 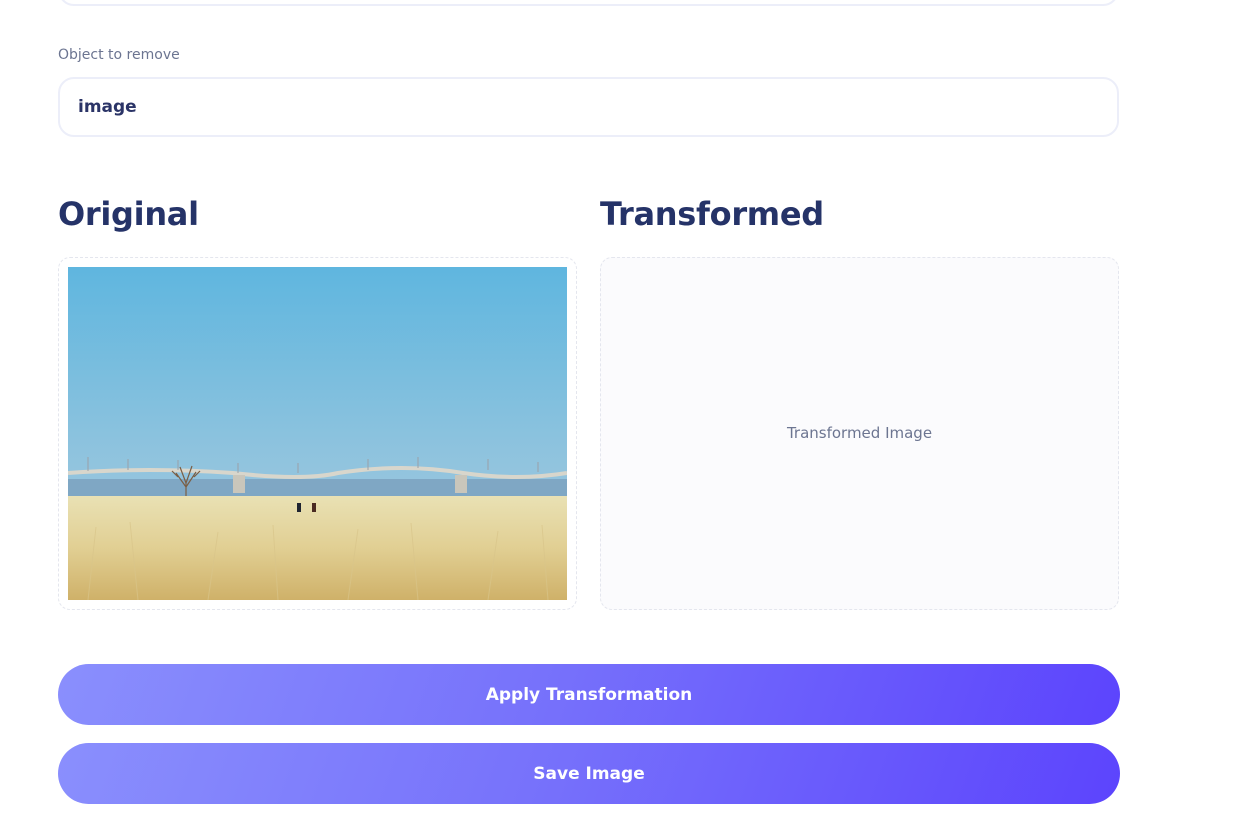 What do you see at coordinates (589, 694) in the screenshot?
I see `apply-transformation-button: Apply Transformation` at bounding box center [589, 694].